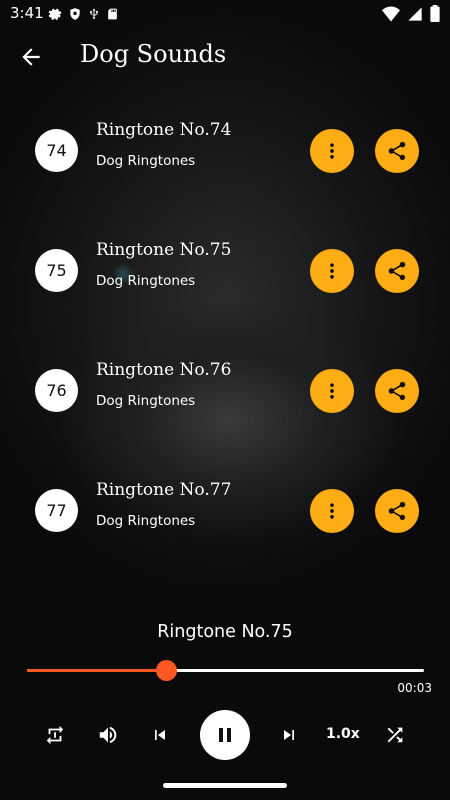  I want to click on progress-thumb, so click(166, 670).